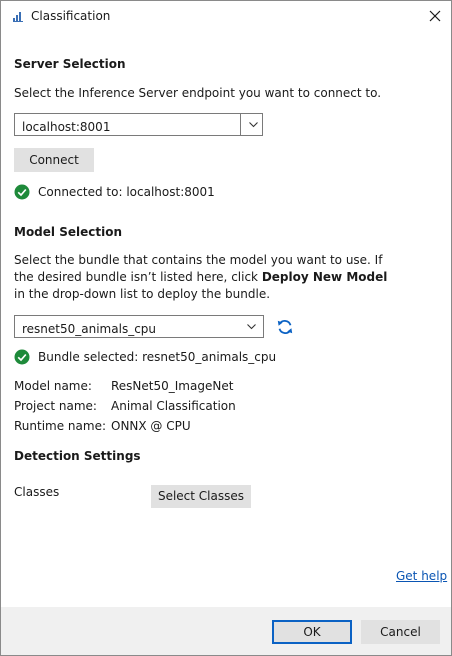 The image size is (452, 656). I want to click on title-bar: Classification, so click(226, 16).